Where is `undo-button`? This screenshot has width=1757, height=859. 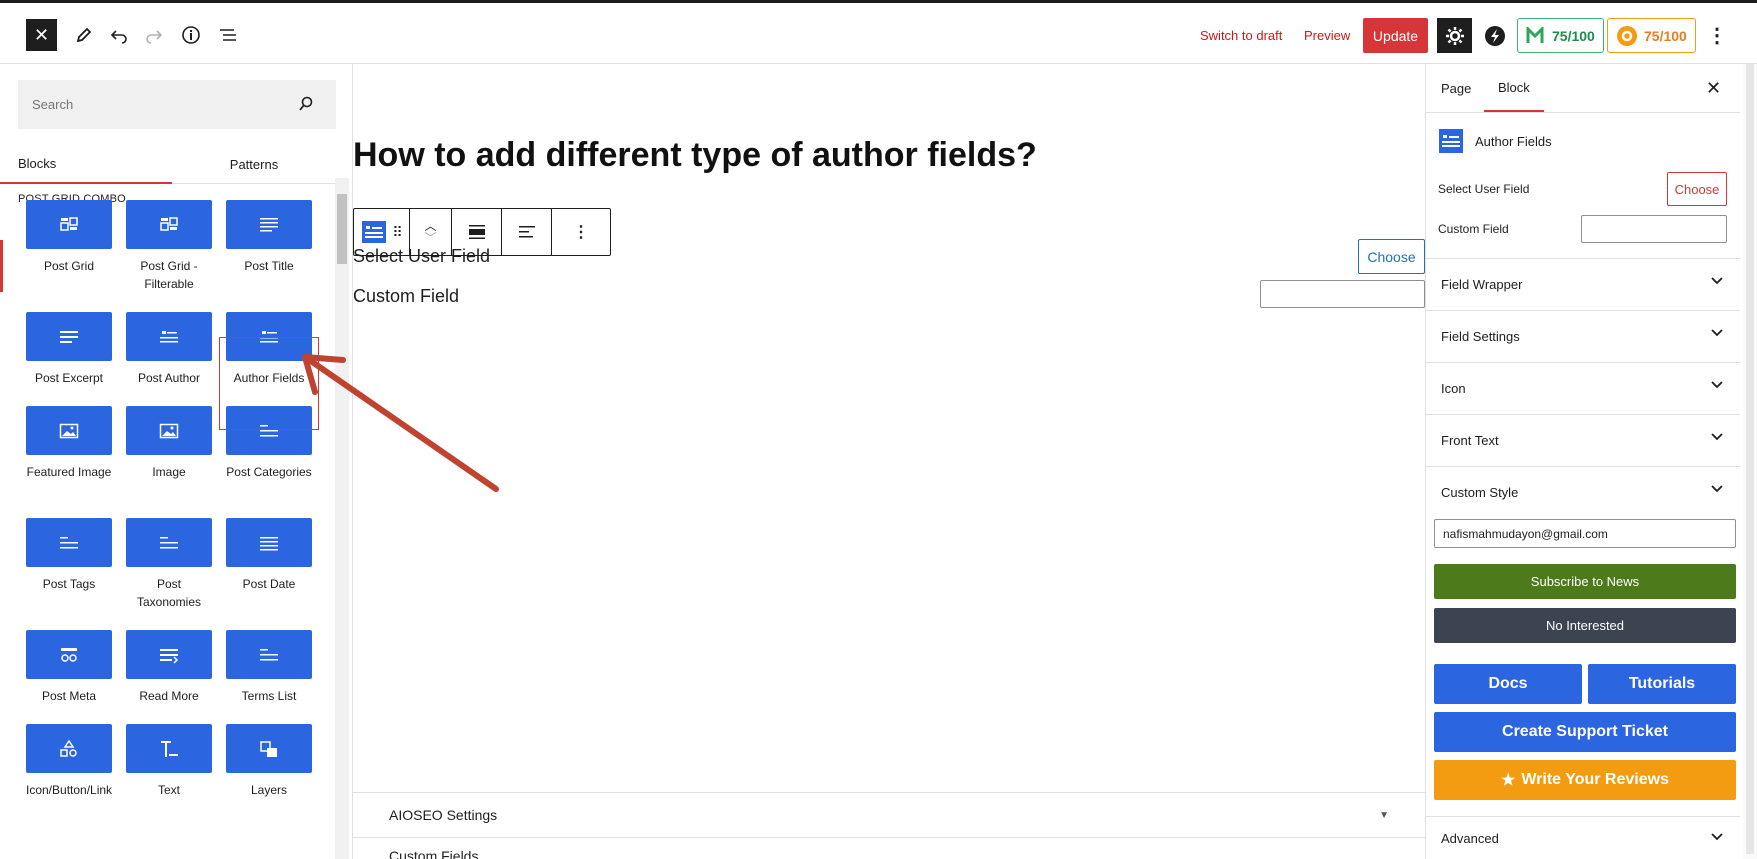 undo-button is located at coordinates (119, 35).